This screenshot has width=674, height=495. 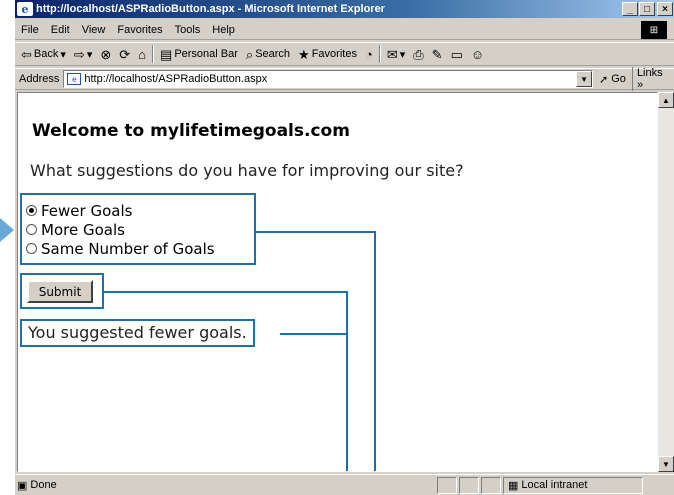 I want to click on edit-button: ✎, so click(x=437, y=54).